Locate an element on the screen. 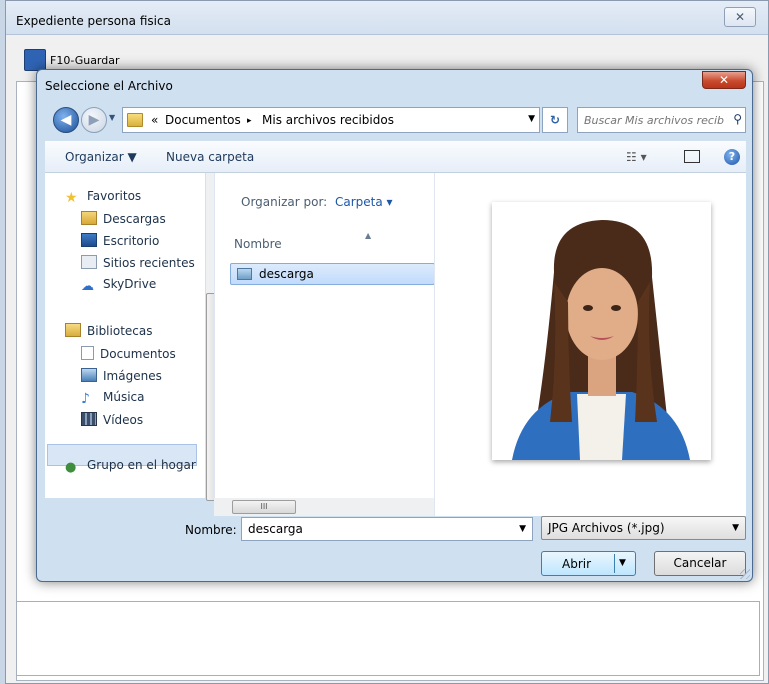 The width and height of the screenshot is (769, 684). image-preview is located at coordinates (601, 331).